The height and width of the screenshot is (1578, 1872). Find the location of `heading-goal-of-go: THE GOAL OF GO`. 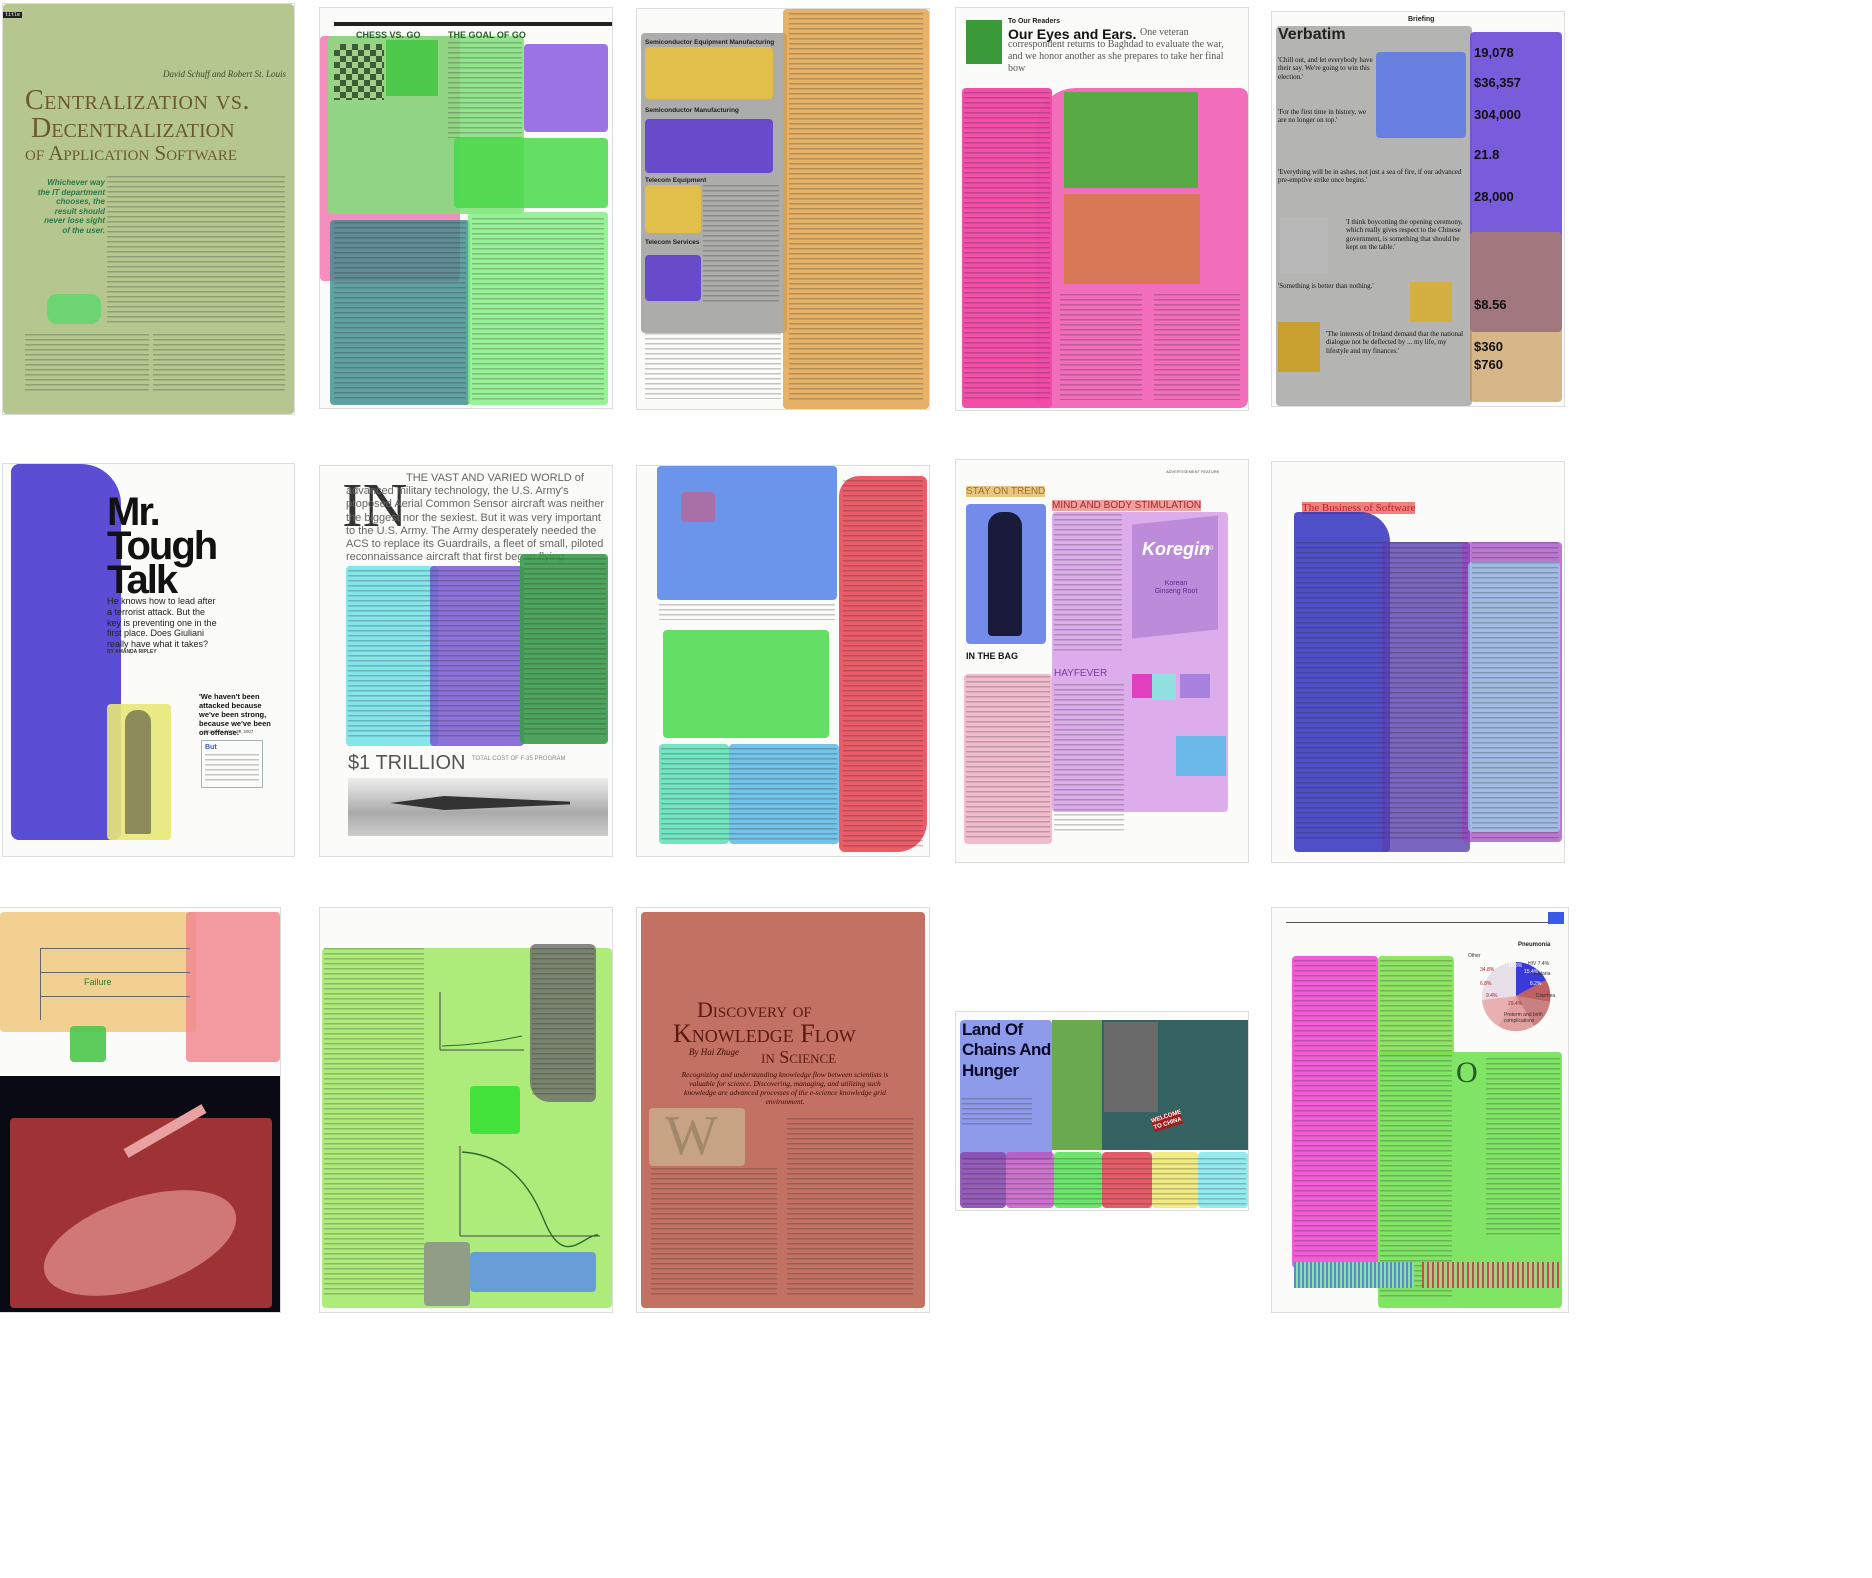

heading-goal-of-go: THE GOAL OF GO is located at coordinates (487, 35).